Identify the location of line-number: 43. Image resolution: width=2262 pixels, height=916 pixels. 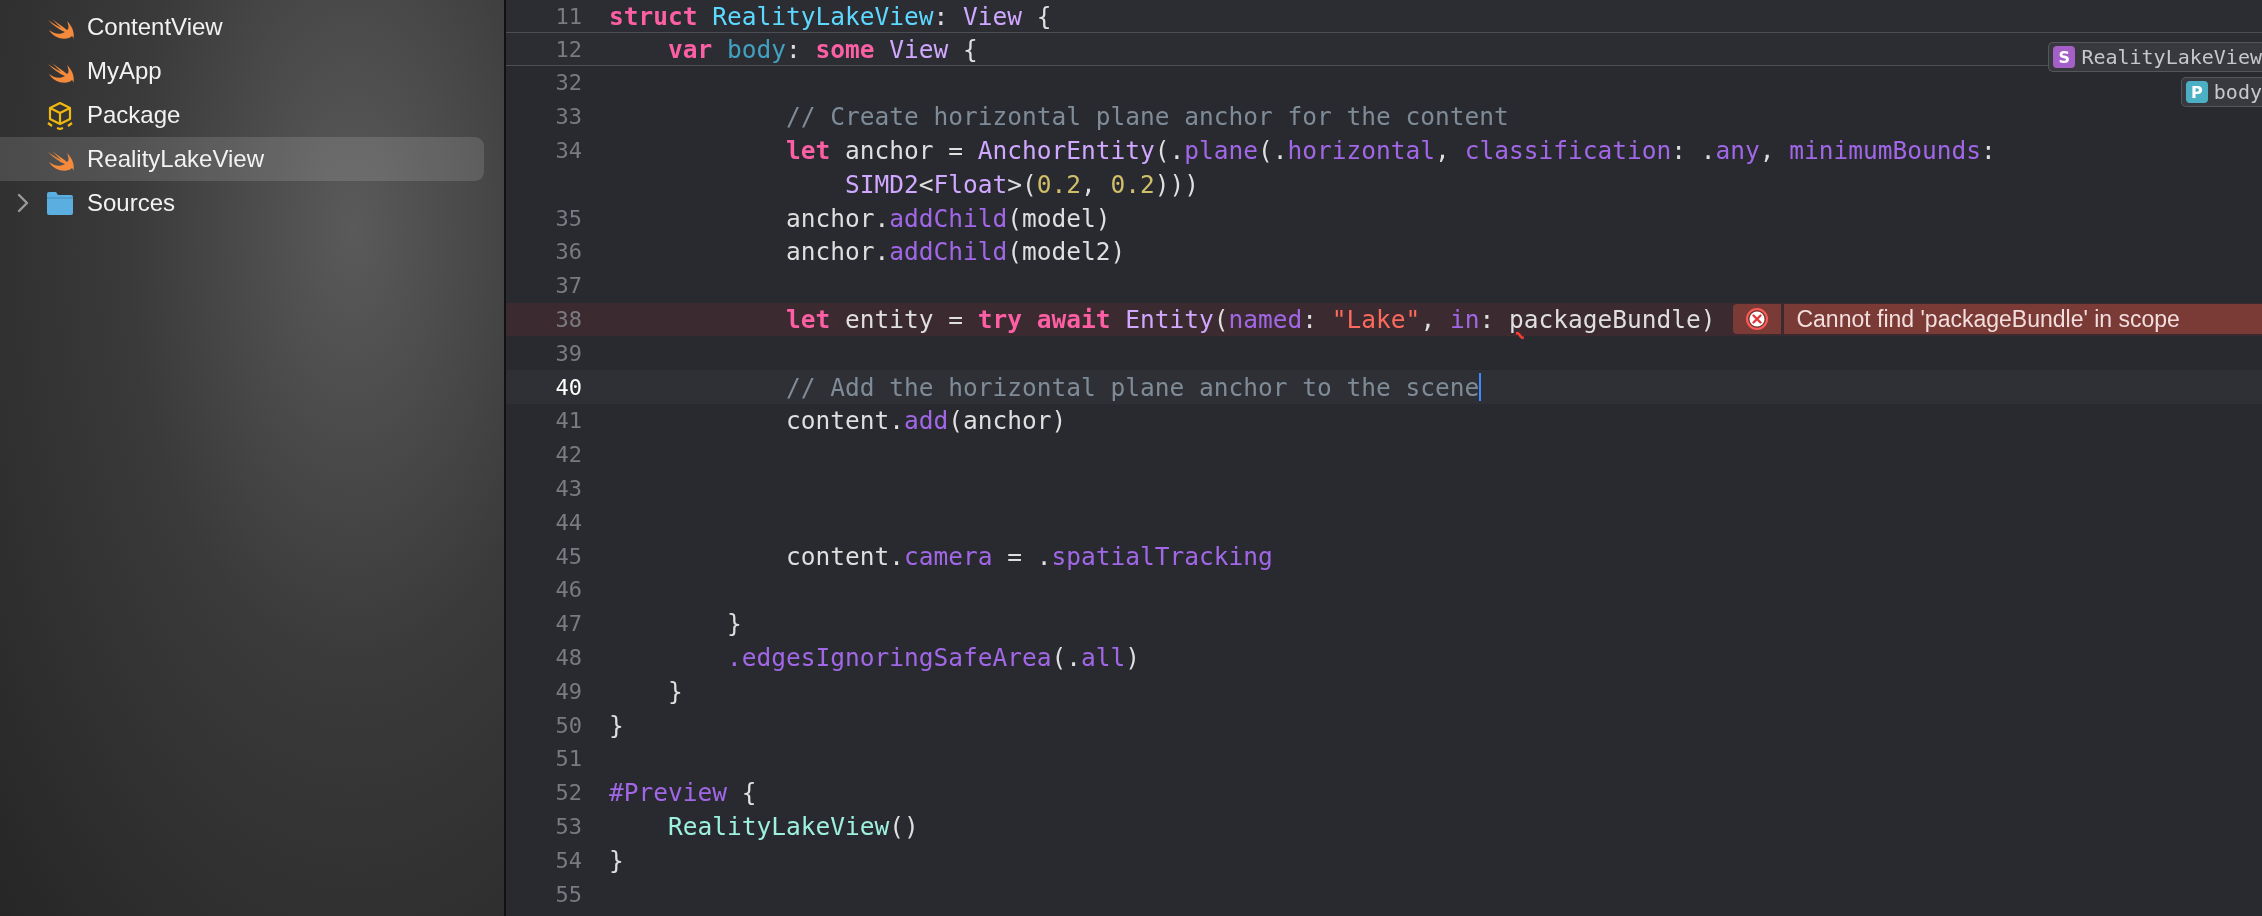
(568, 488).